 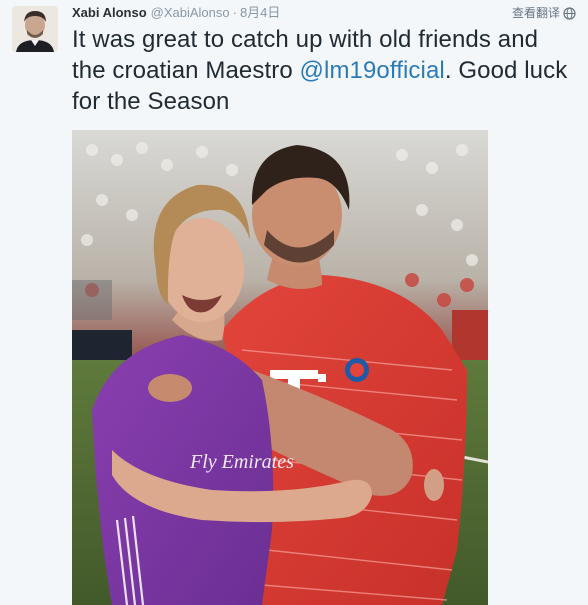 I want to click on translate-link: 查看翻译, so click(x=544, y=13).